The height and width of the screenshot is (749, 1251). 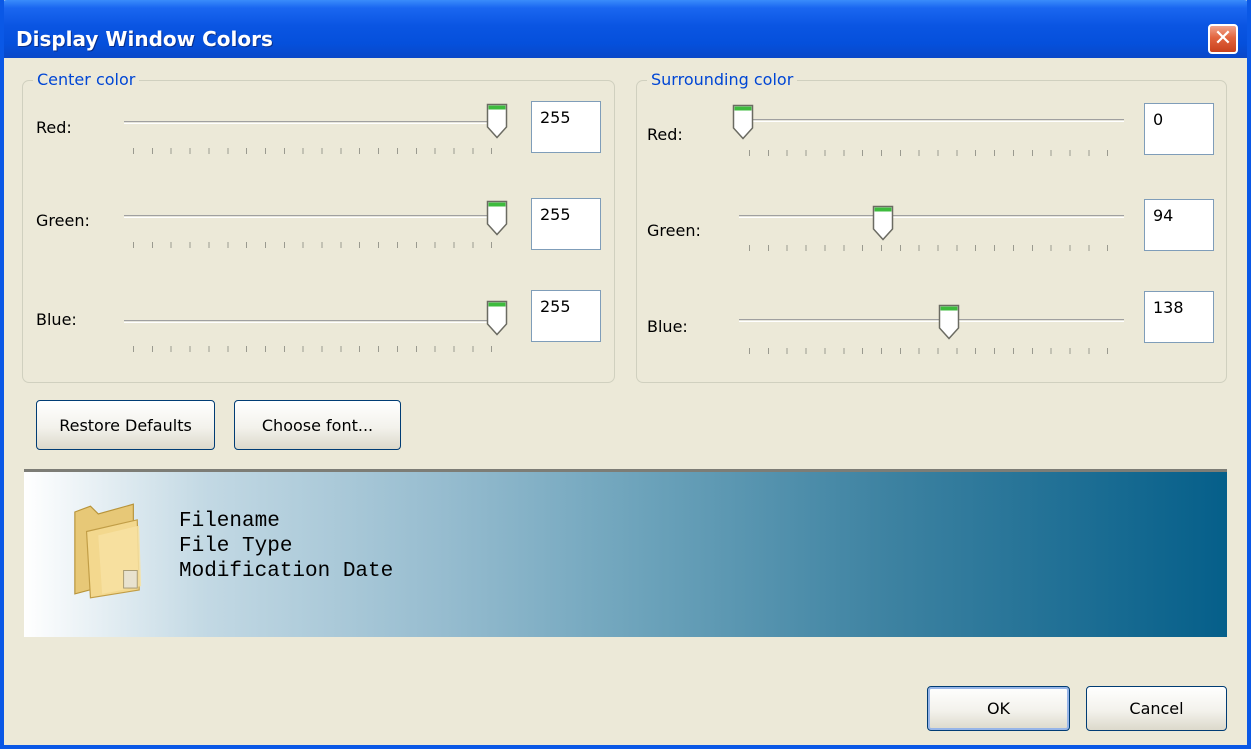 I want to click on center-green-value-input: 255, so click(x=566, y=224).